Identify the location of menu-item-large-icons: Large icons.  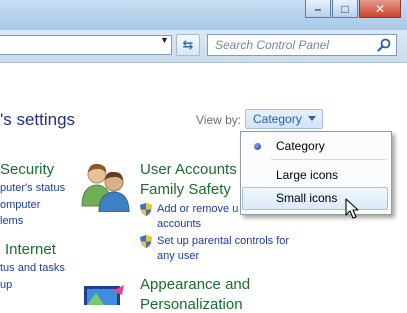
(315, 175).